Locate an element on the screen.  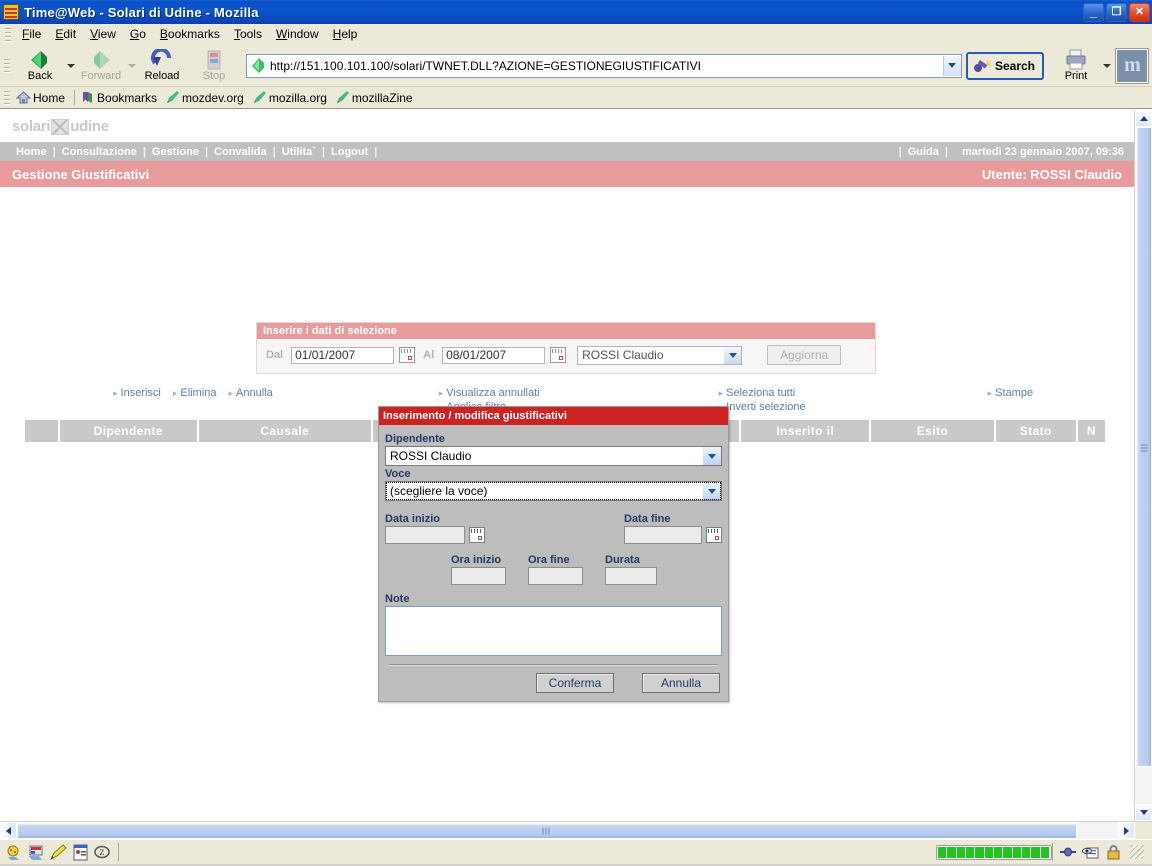
solari-mark-icon is located at coordinates (60, 126).